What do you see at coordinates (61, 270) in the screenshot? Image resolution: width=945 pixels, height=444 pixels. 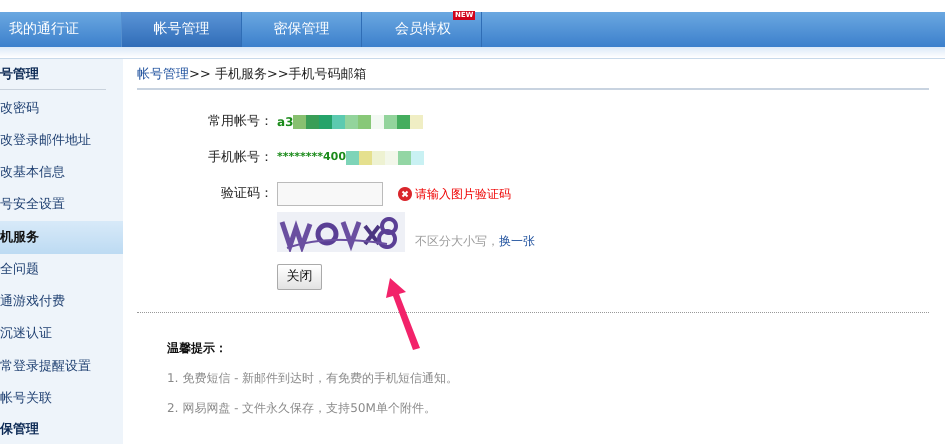 I see `sidebar-item: 全问题` at bounding box center [61, 270].